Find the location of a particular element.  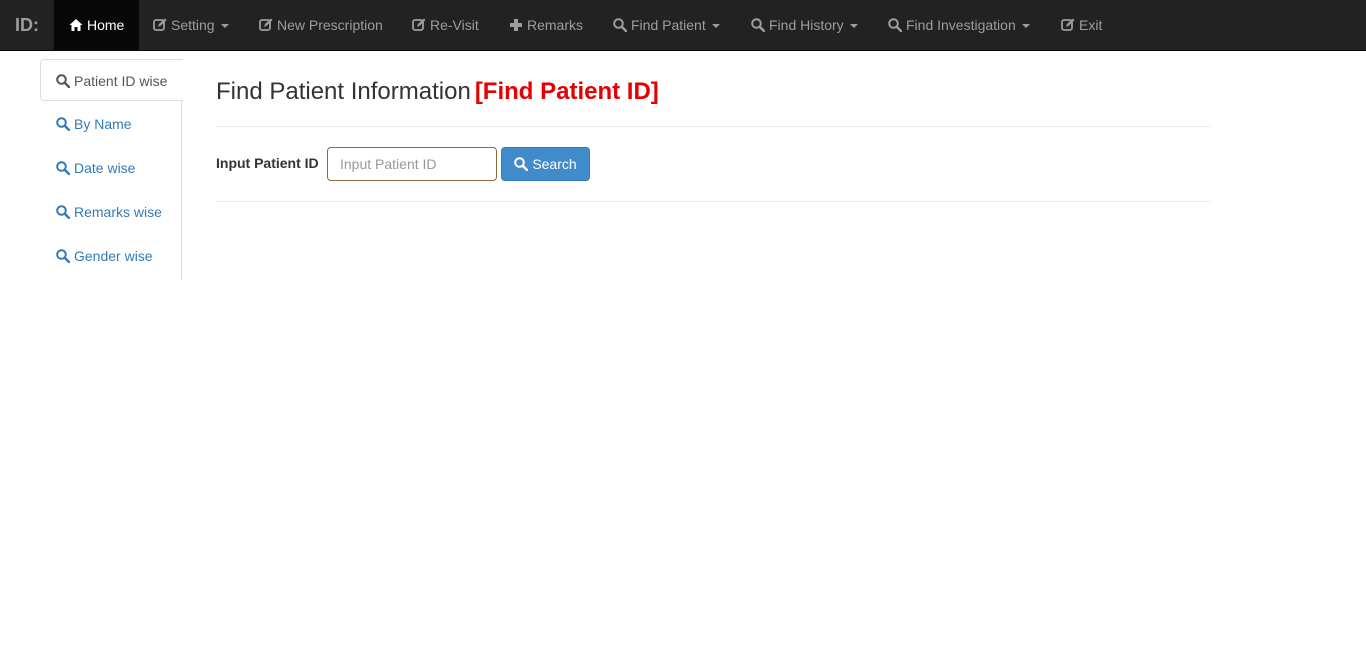

nav-find-patient-label: Find Patient is located at coordinates (668, 25).